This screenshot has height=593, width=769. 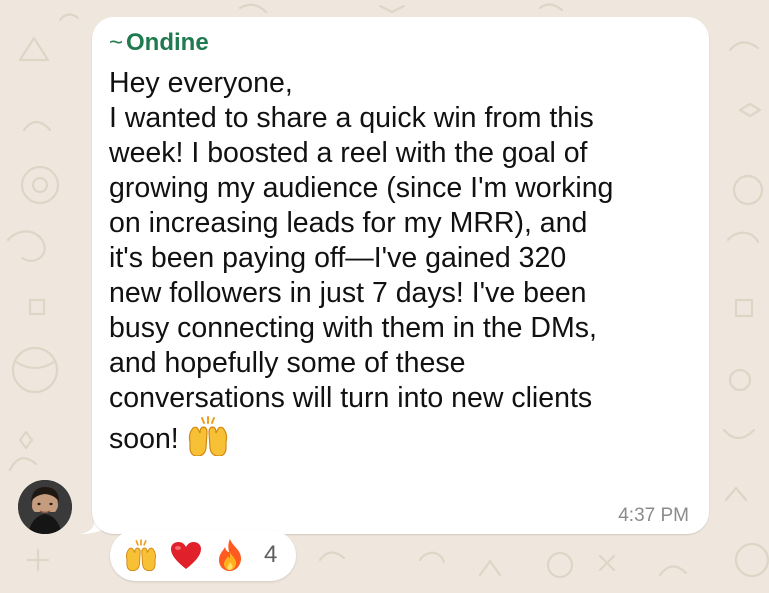 What do you see at coordinates (271, 554) in the screenshot?
I see `reaction-count: 4` at bounding box center [271, 554].